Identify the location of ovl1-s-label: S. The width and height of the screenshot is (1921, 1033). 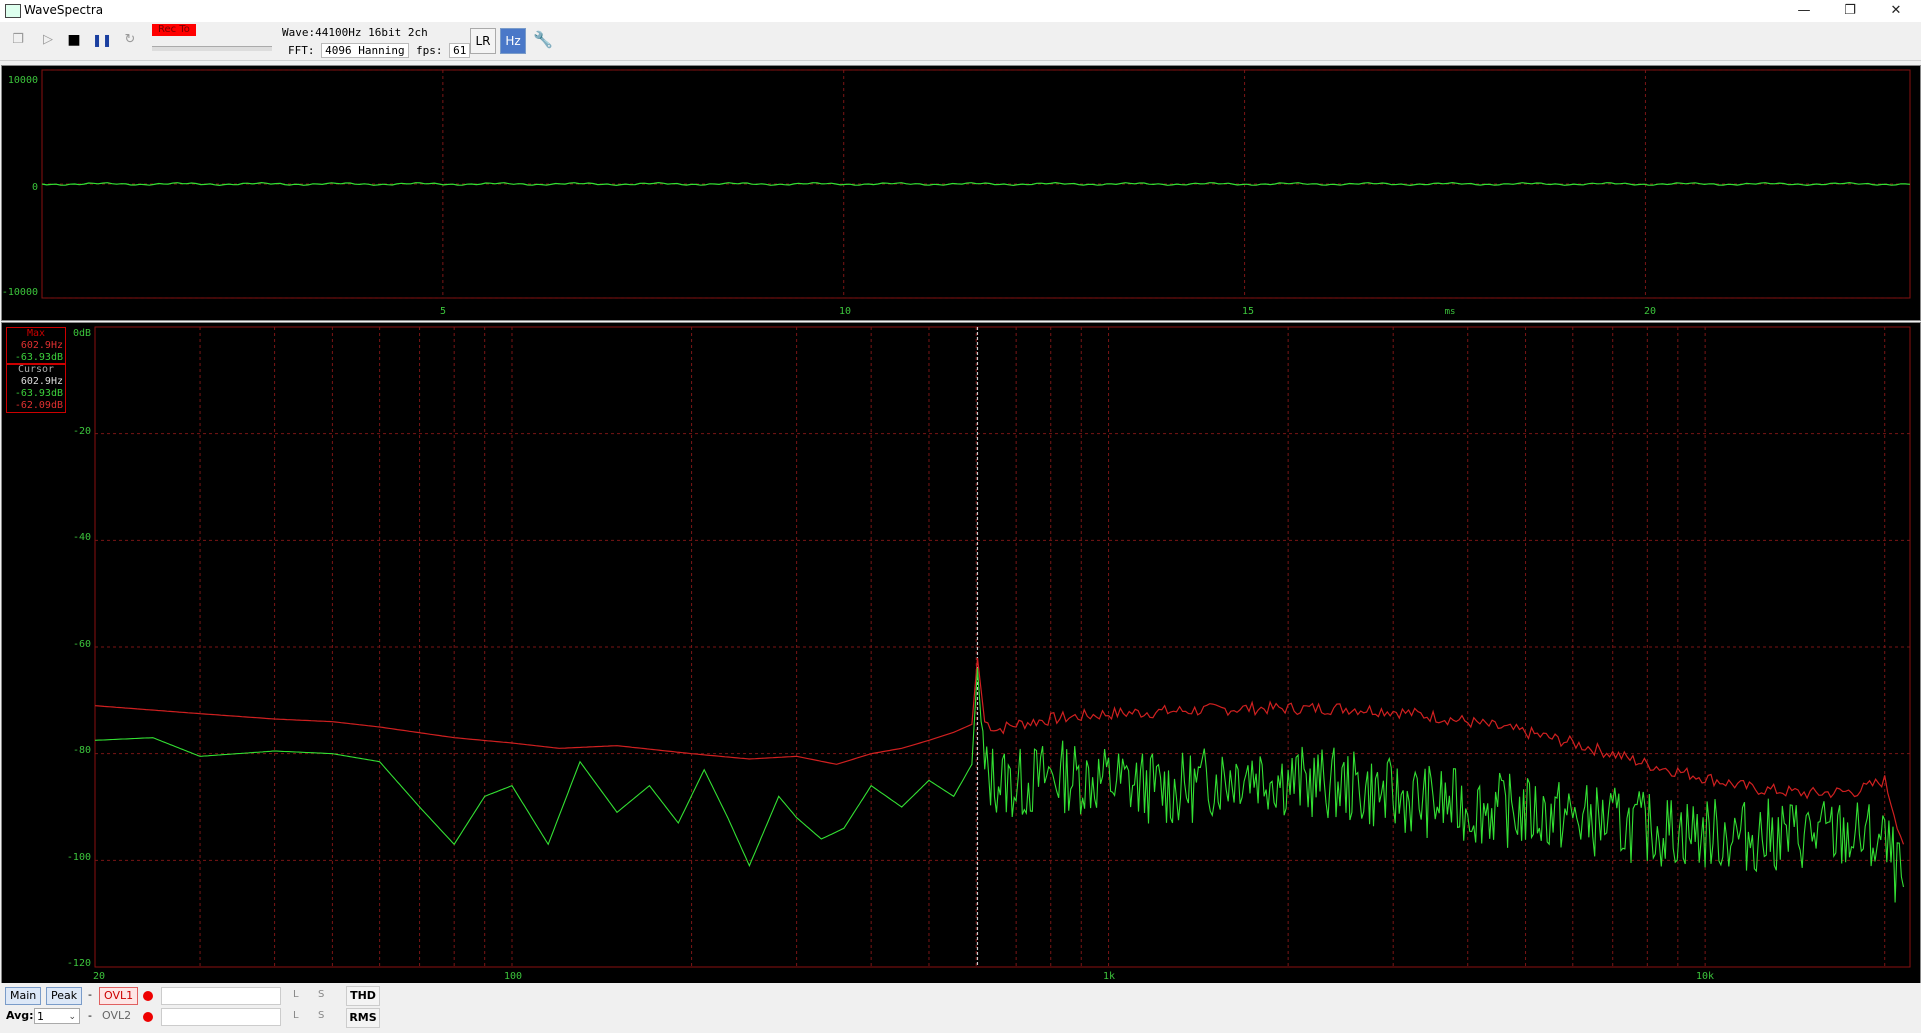
(321, 995).